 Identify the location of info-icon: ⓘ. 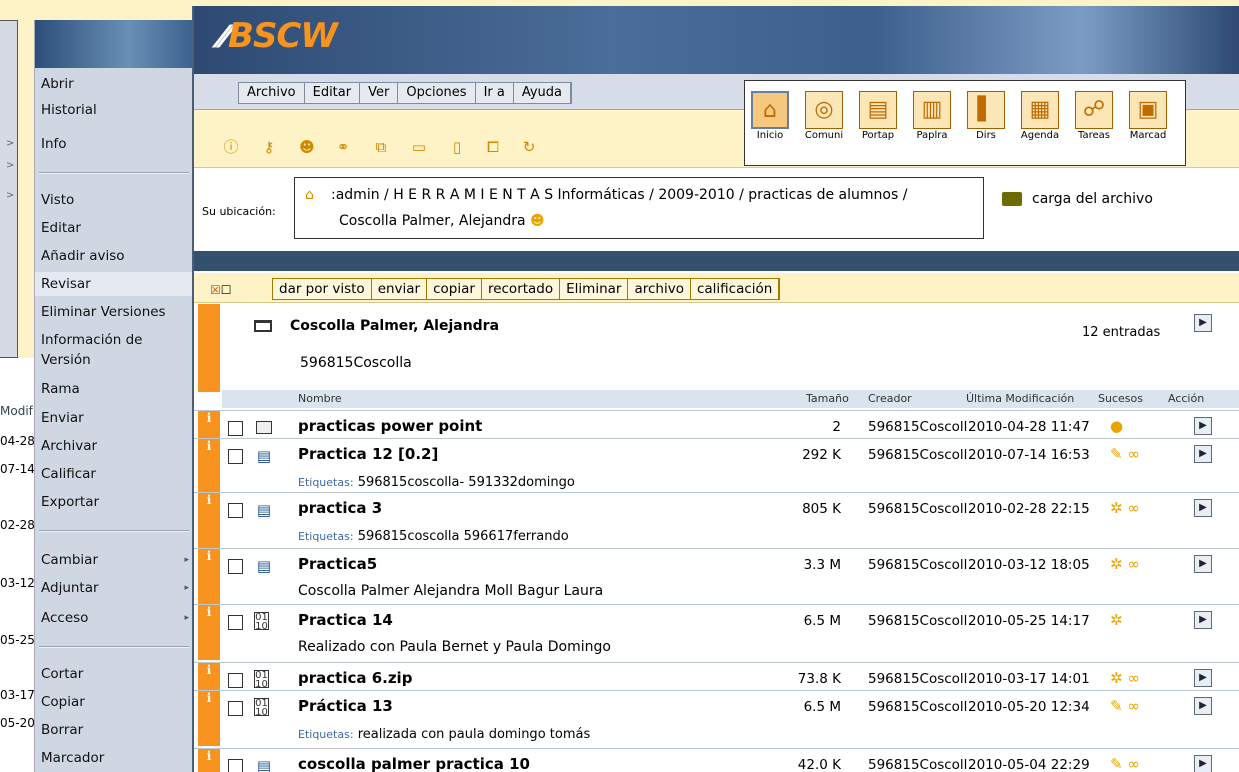
(231, 147).